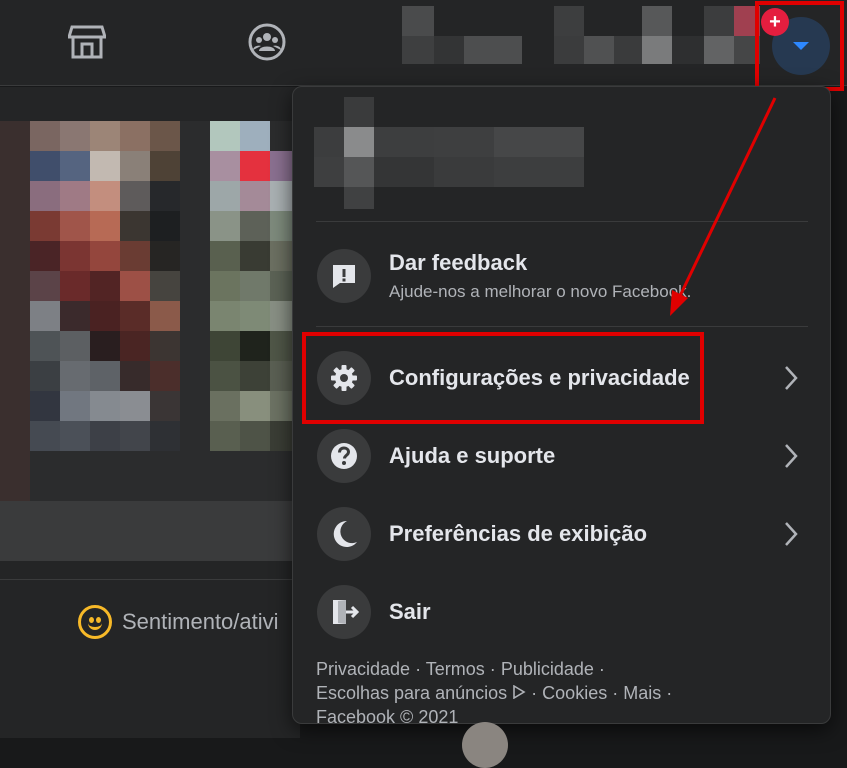  I want to click on profile-header, so click(562, 152).